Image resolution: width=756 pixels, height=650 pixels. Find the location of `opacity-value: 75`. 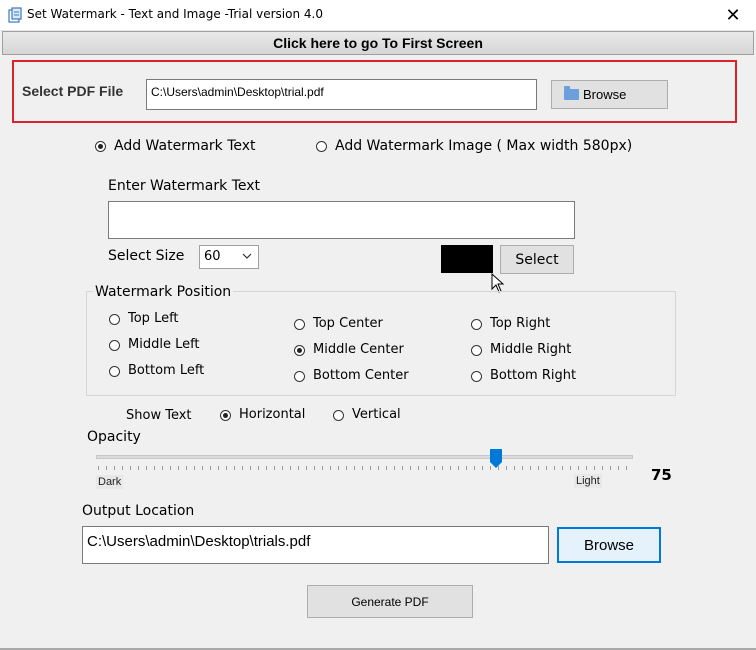

opacity-value: 75 is located at coordinates (661, 475).